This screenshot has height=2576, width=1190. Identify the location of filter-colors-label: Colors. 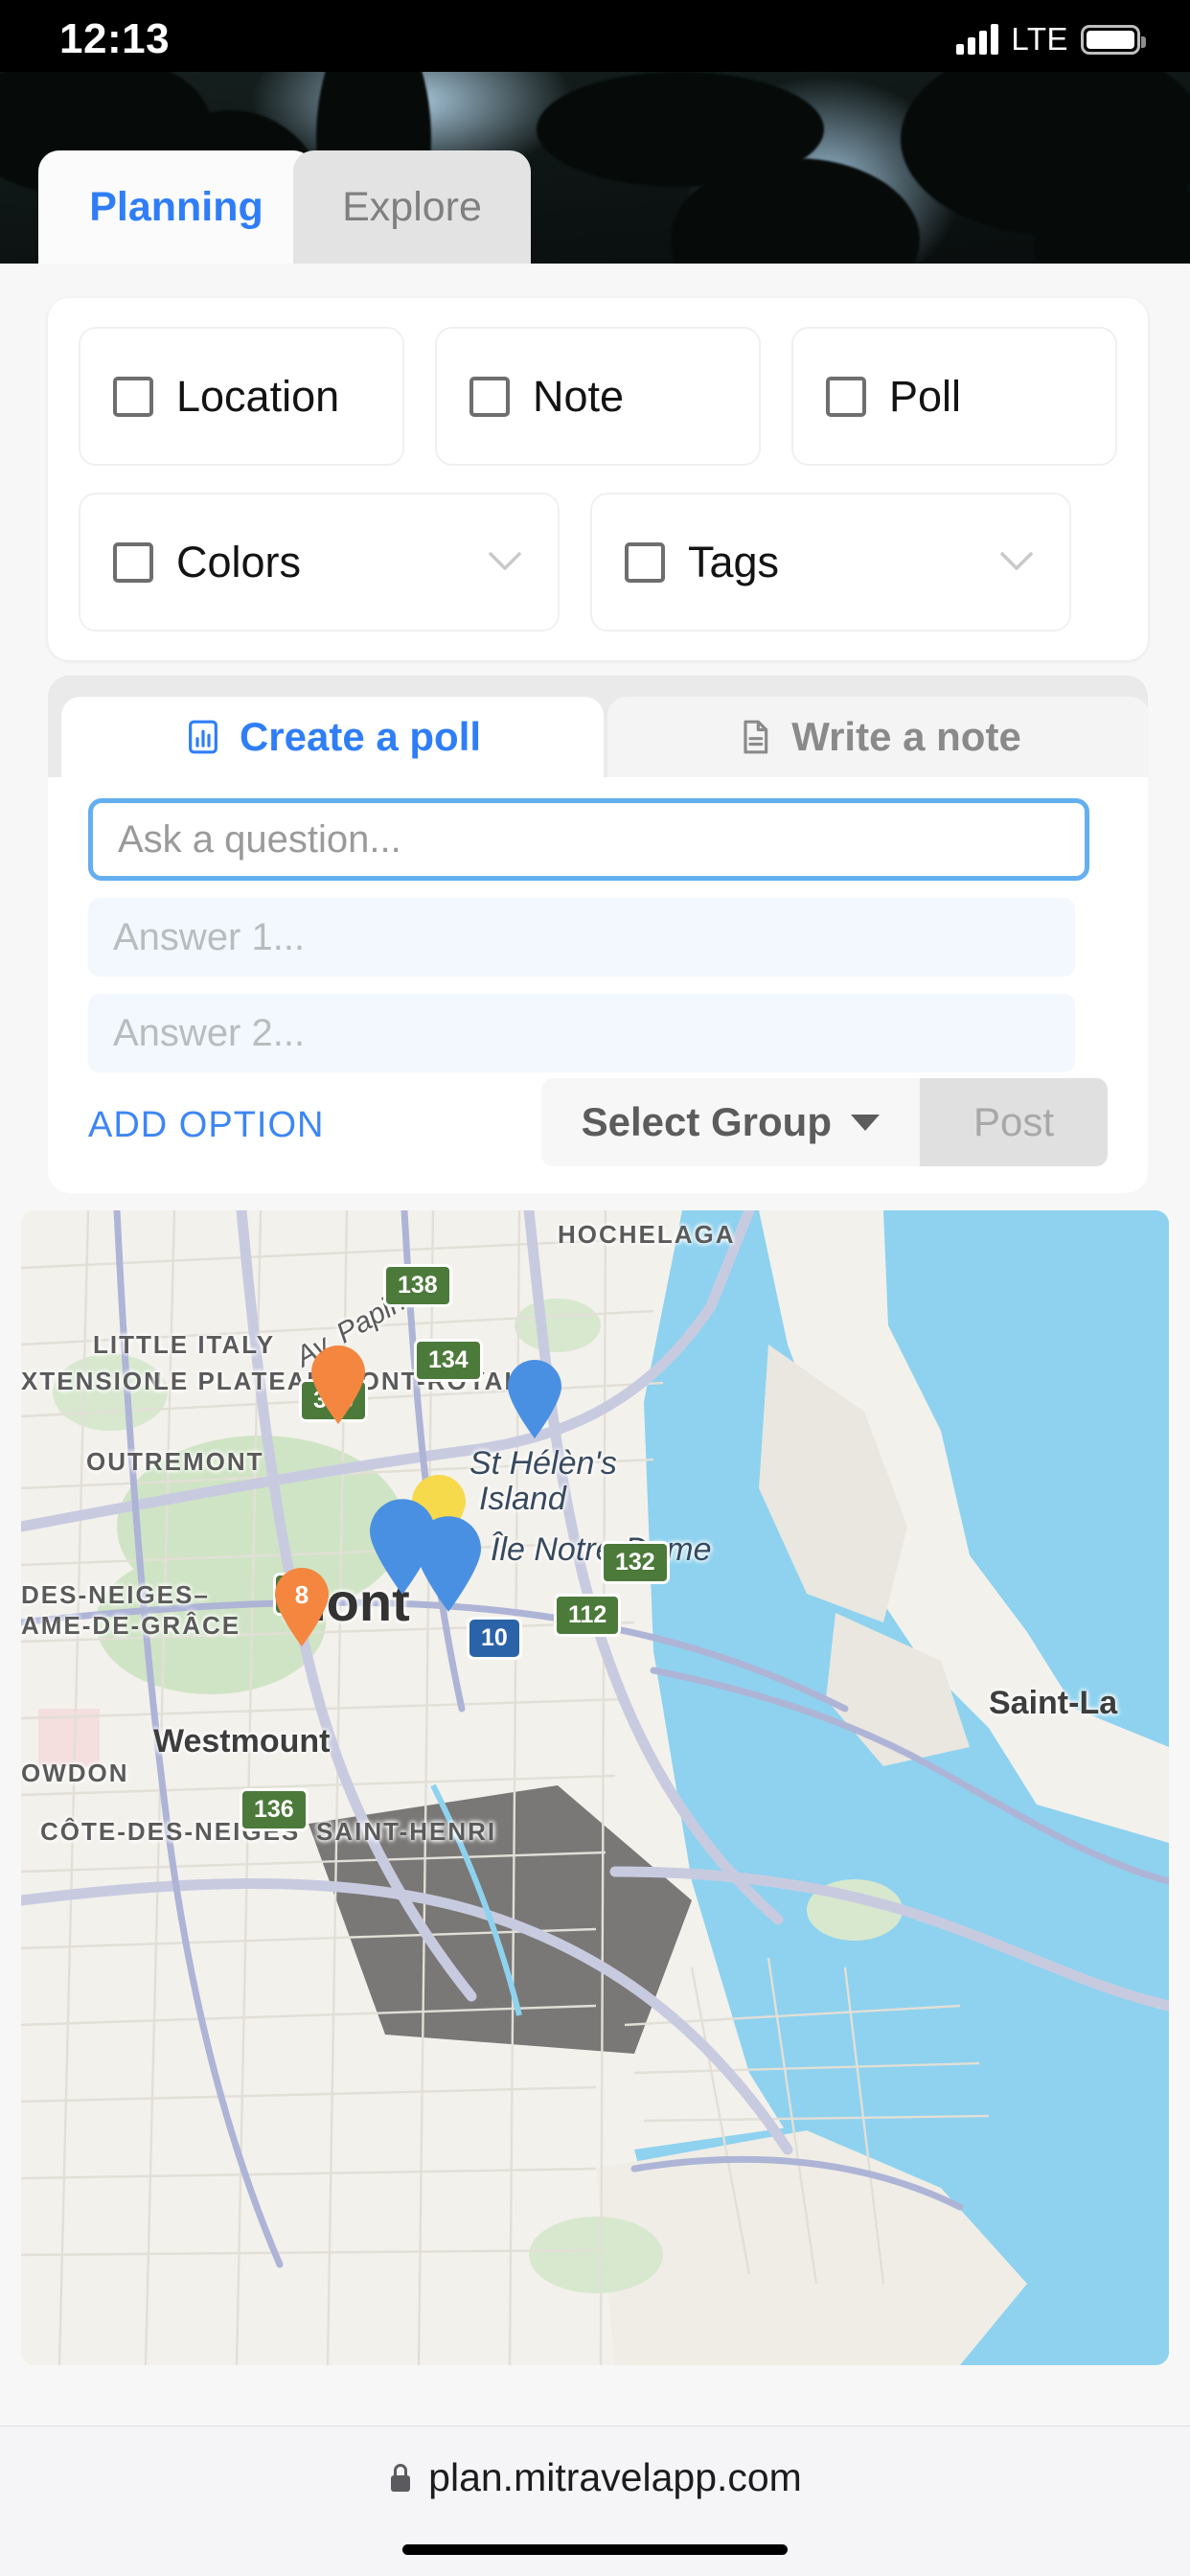
(239, 561).